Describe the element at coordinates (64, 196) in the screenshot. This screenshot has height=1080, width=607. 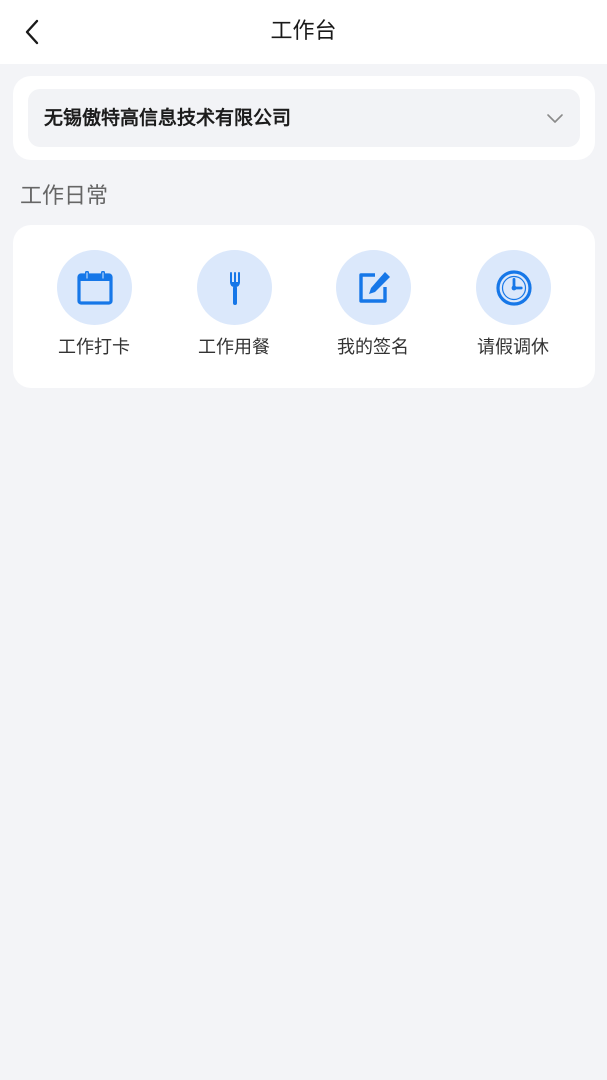
I see `section-title: 工作日常` at that location.